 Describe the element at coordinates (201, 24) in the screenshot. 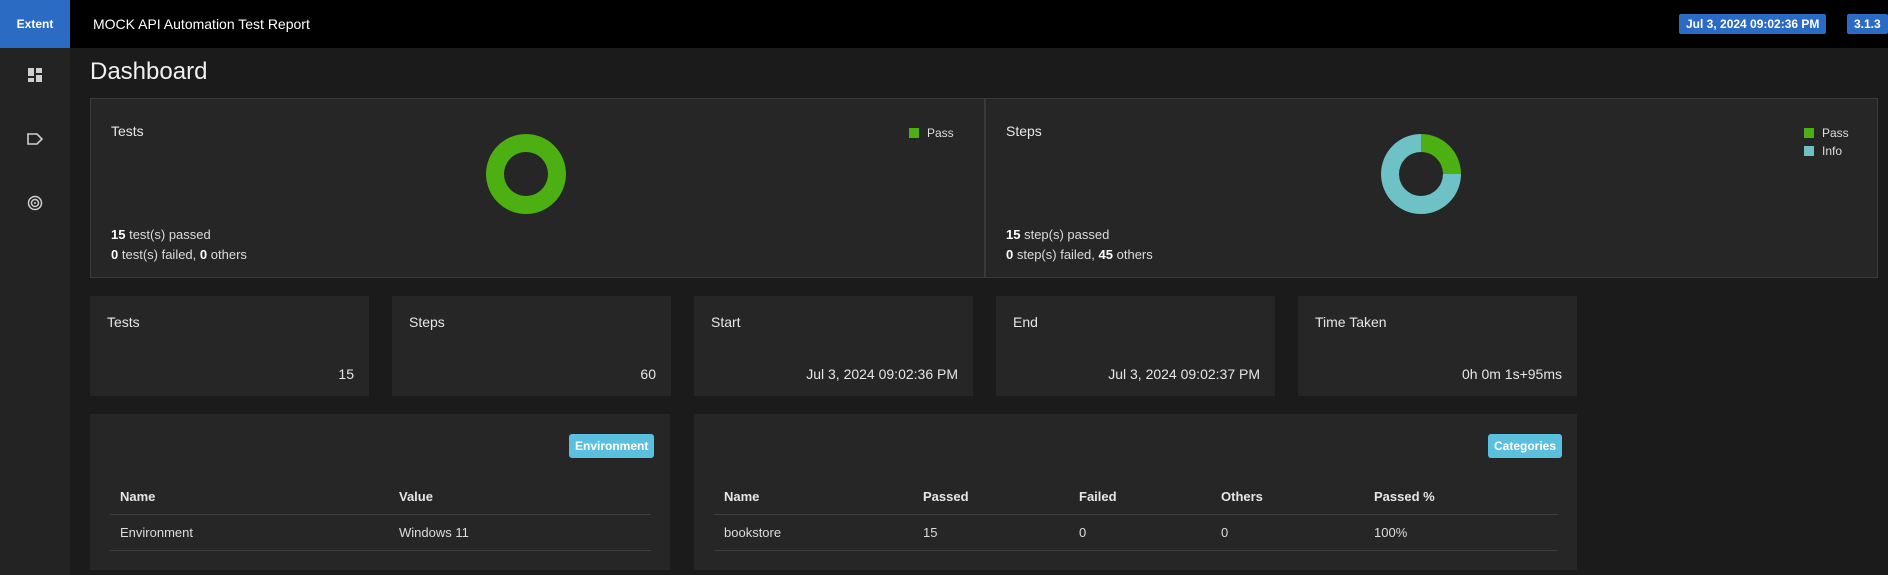

I see `report-title: MOCK API Automation Test Report` at that location.